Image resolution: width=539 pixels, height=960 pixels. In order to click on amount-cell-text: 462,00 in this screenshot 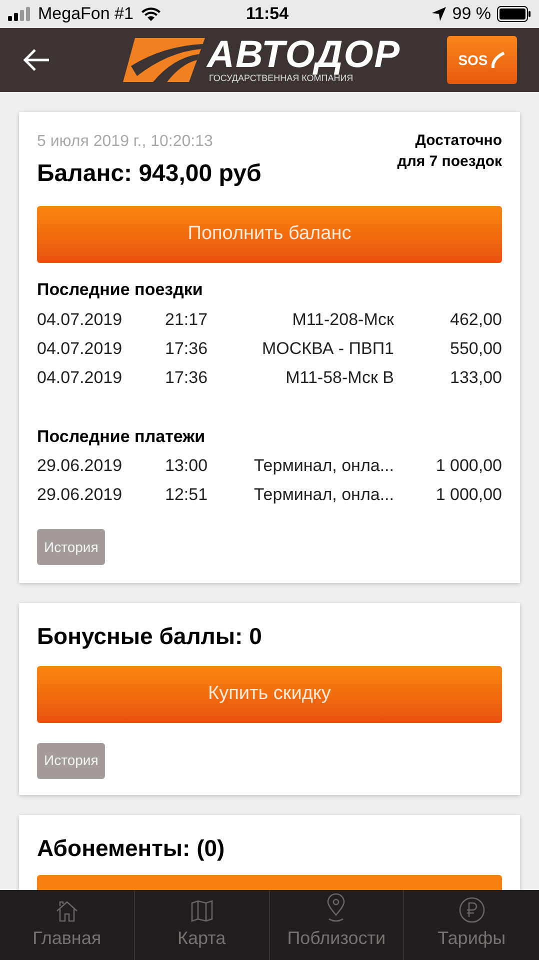, I will do `click(475, 319)`.